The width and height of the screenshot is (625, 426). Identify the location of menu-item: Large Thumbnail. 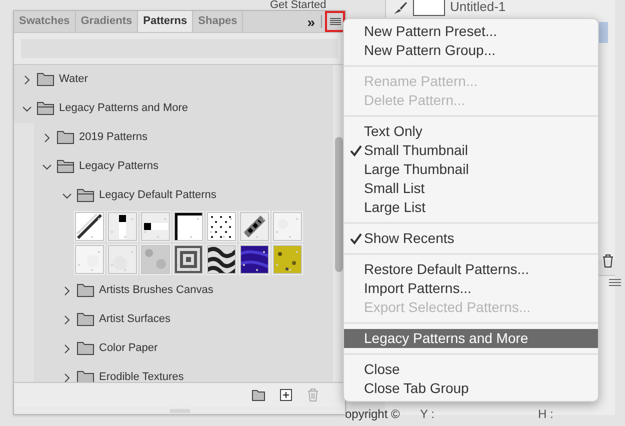
(471, 169).